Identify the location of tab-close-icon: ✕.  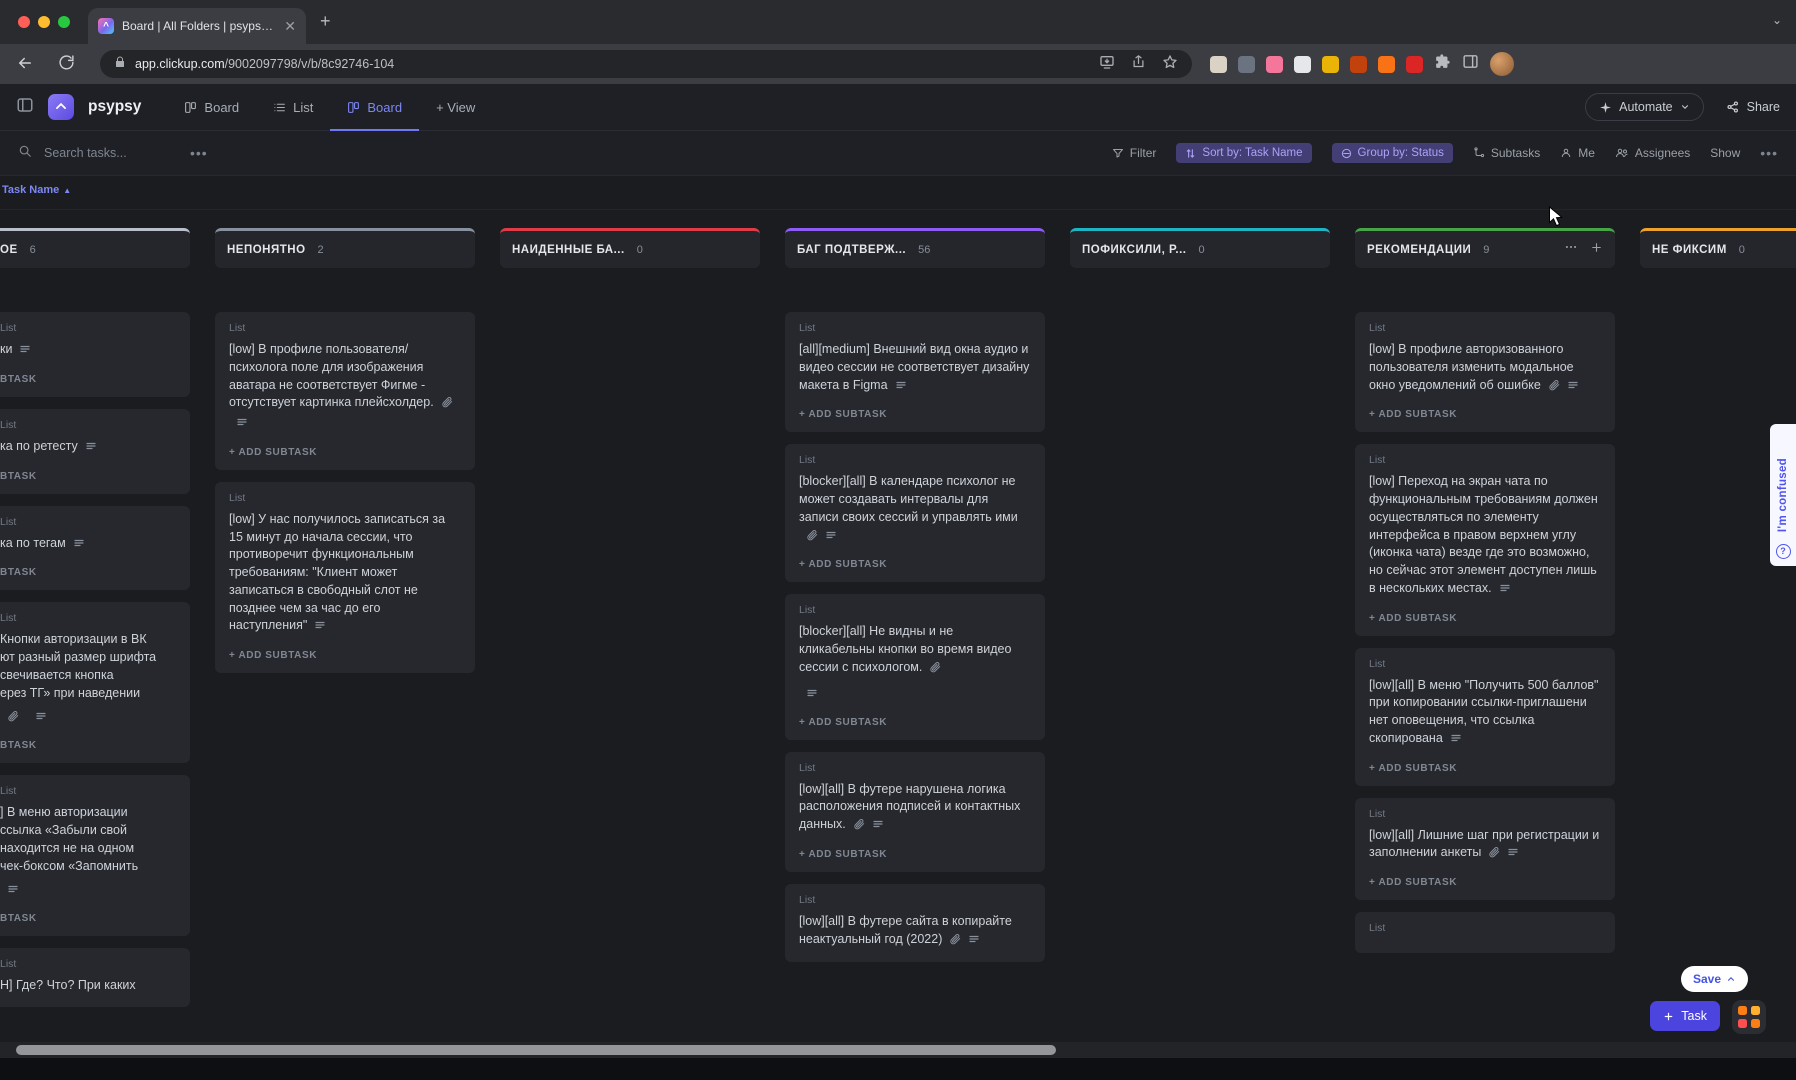
(290, 26).